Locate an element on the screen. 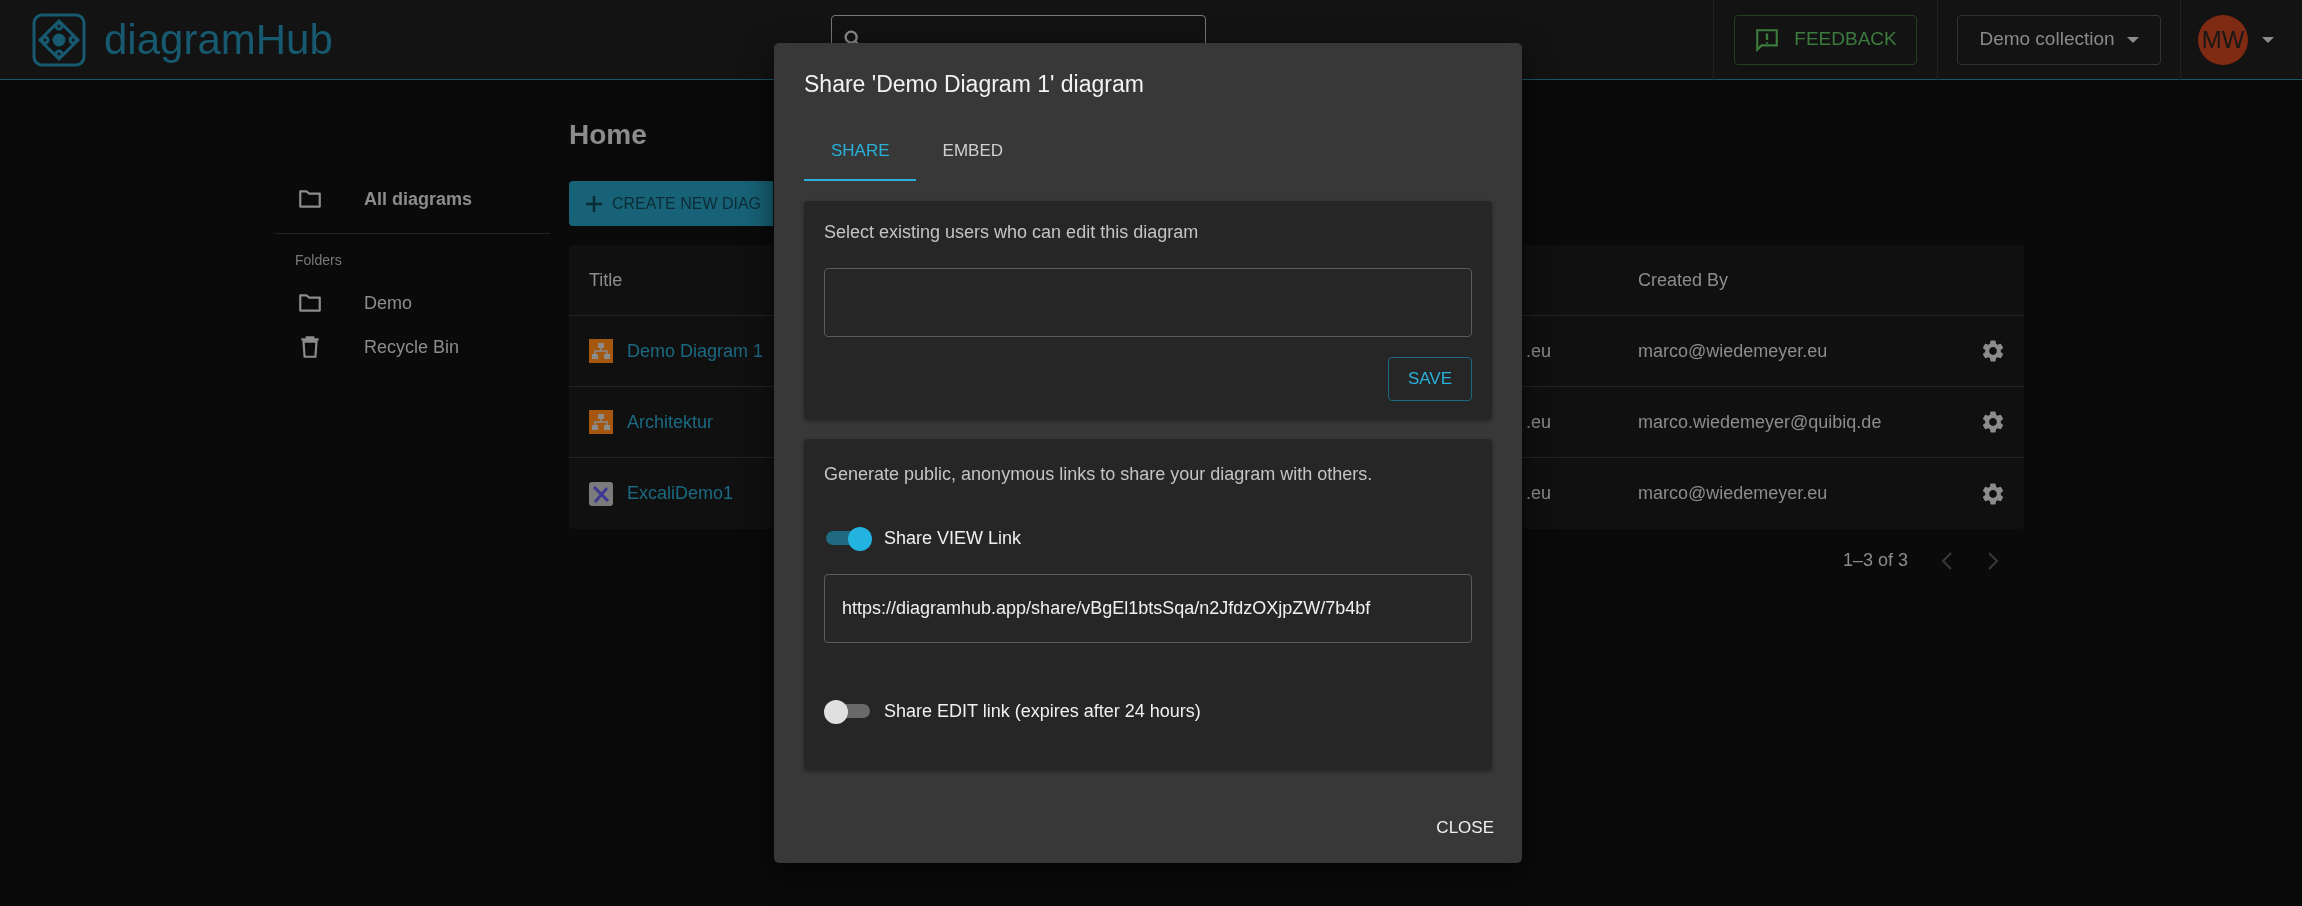 The height and width of the screenshot is (906, 2302). table-cell: marco.wiedemeyer@quibiq.de is located at coordinates (1760, 421).